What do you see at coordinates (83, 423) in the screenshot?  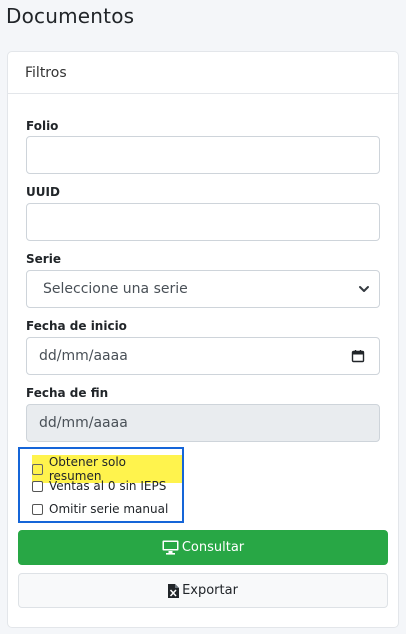 I see `fecha-fin-placeholder: dd/mm/aaaa` at bounding box center [83, 423].